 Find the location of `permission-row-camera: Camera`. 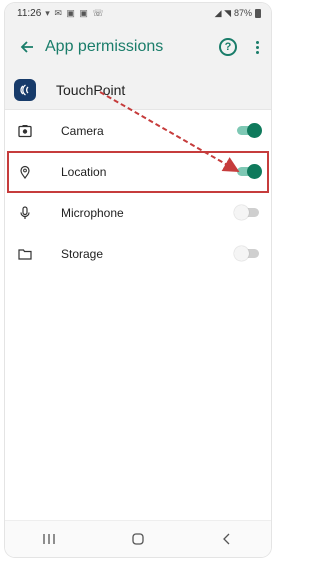

permission-row-camera: Camera is located at coordinates (138, 130).